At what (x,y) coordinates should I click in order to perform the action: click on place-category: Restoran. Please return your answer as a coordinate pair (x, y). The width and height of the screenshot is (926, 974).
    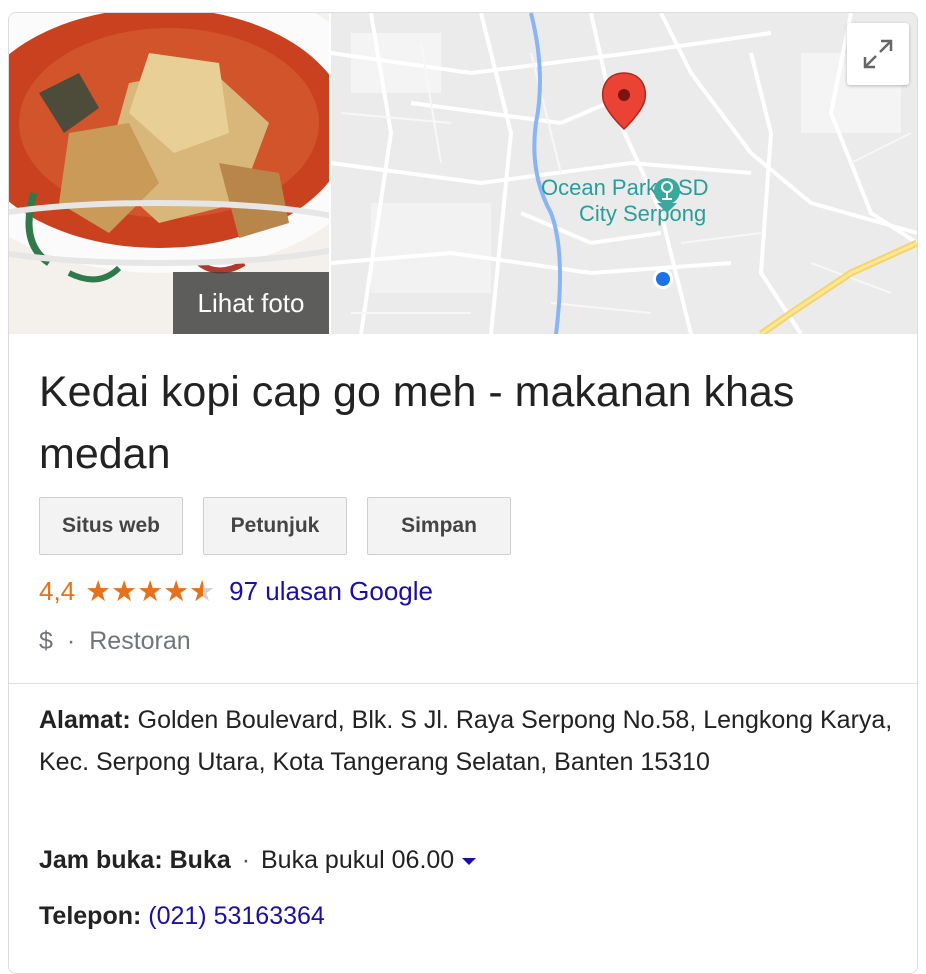
    Looking at the image, I should click on (140, 640).